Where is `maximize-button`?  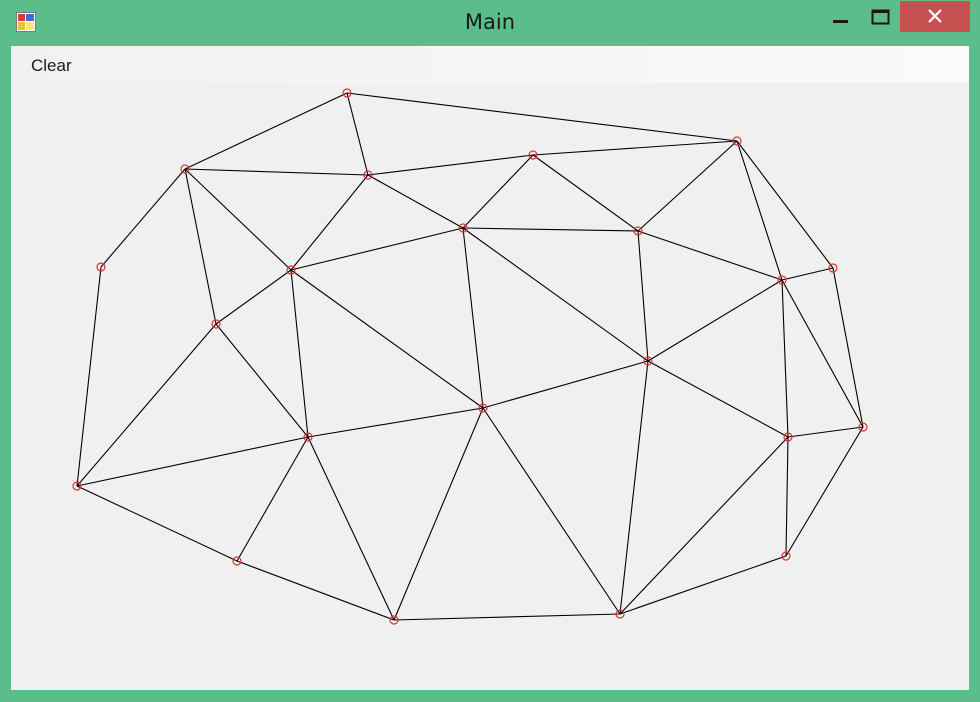
maximize-button is located at coordinates (880, 16).